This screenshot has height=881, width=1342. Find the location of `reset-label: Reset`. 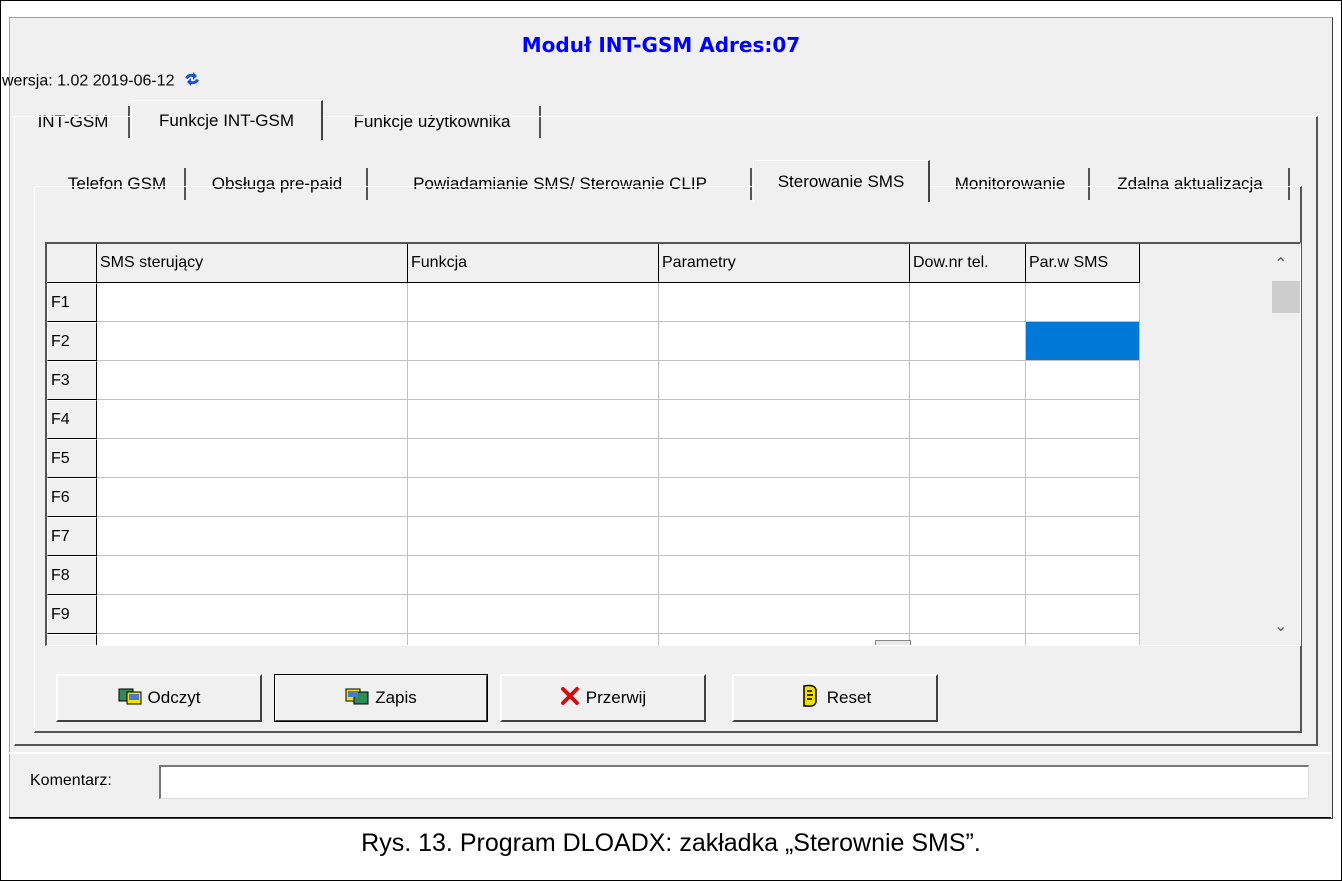

reset-label: Reset is located at coordinates (849, 697).